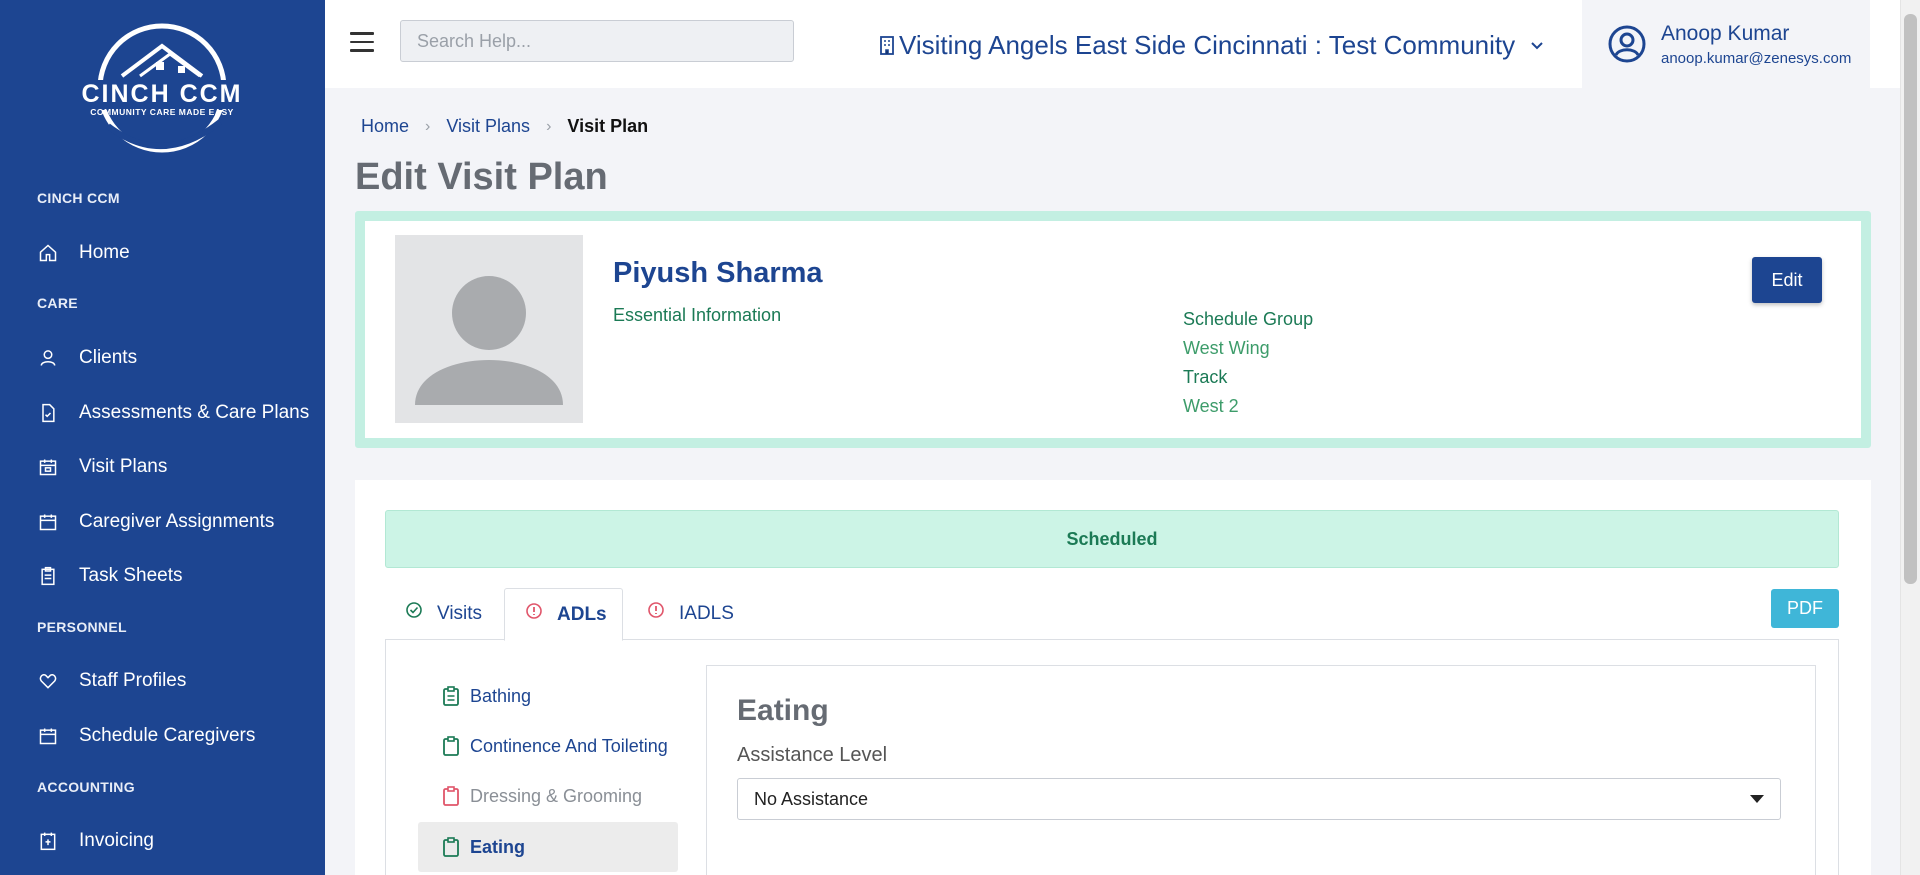 The width and height of the screenshot is (1920, 875). I want to click on menu-toggle-icon, so click(362, 42).